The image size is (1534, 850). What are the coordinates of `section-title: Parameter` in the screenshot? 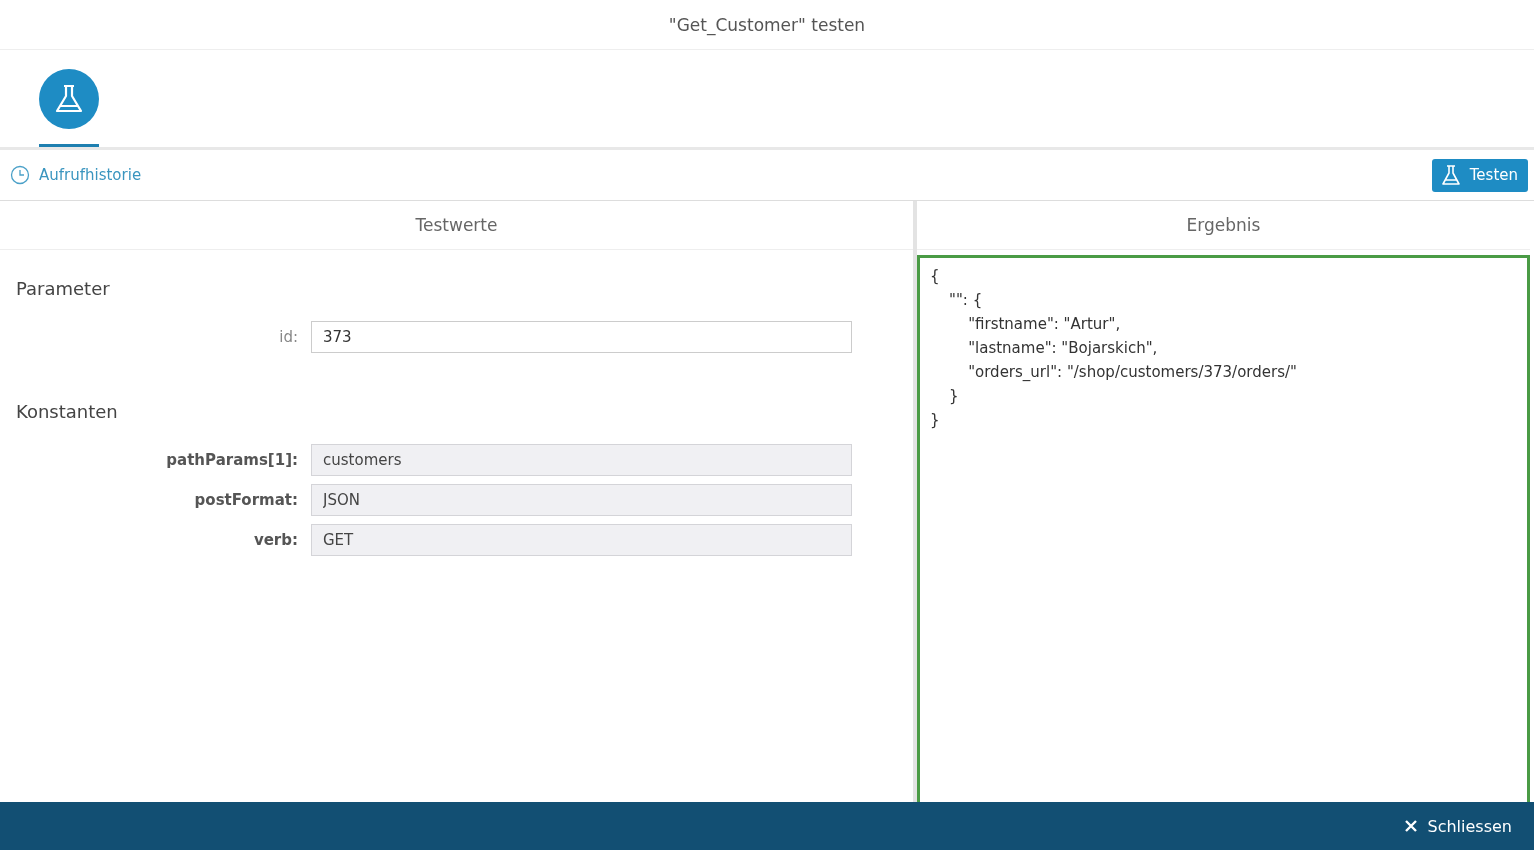 It's located at (63, 288).